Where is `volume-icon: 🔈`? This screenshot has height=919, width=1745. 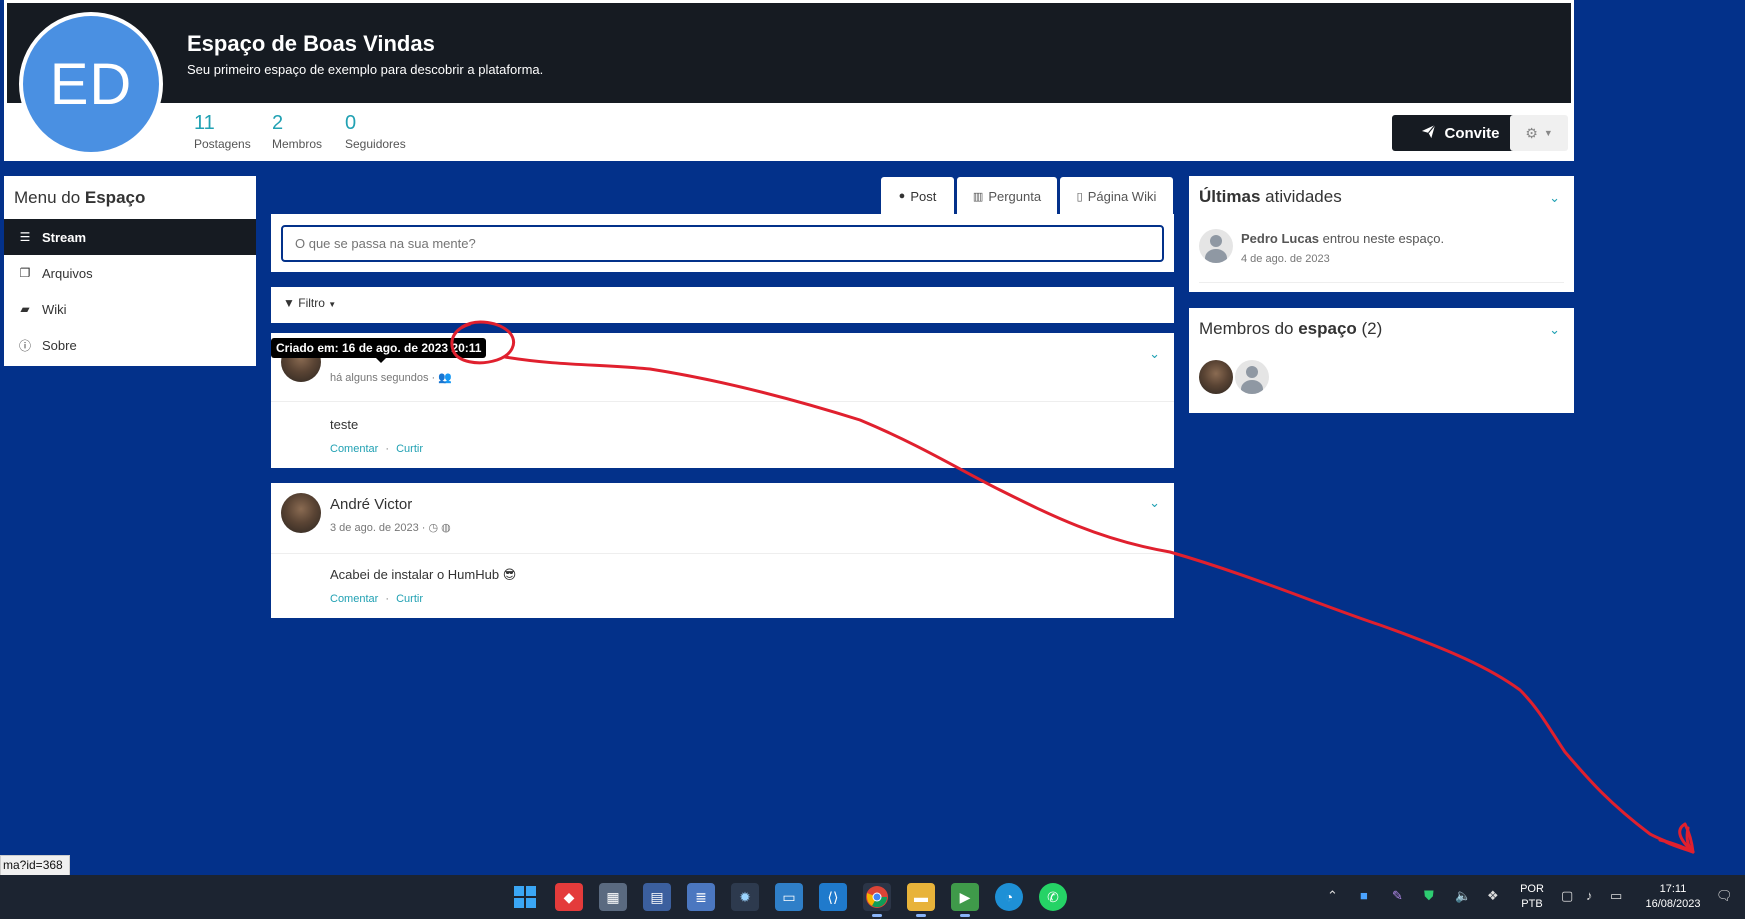
volume-icon: 🔈 is located at coordinates (1463, 896).